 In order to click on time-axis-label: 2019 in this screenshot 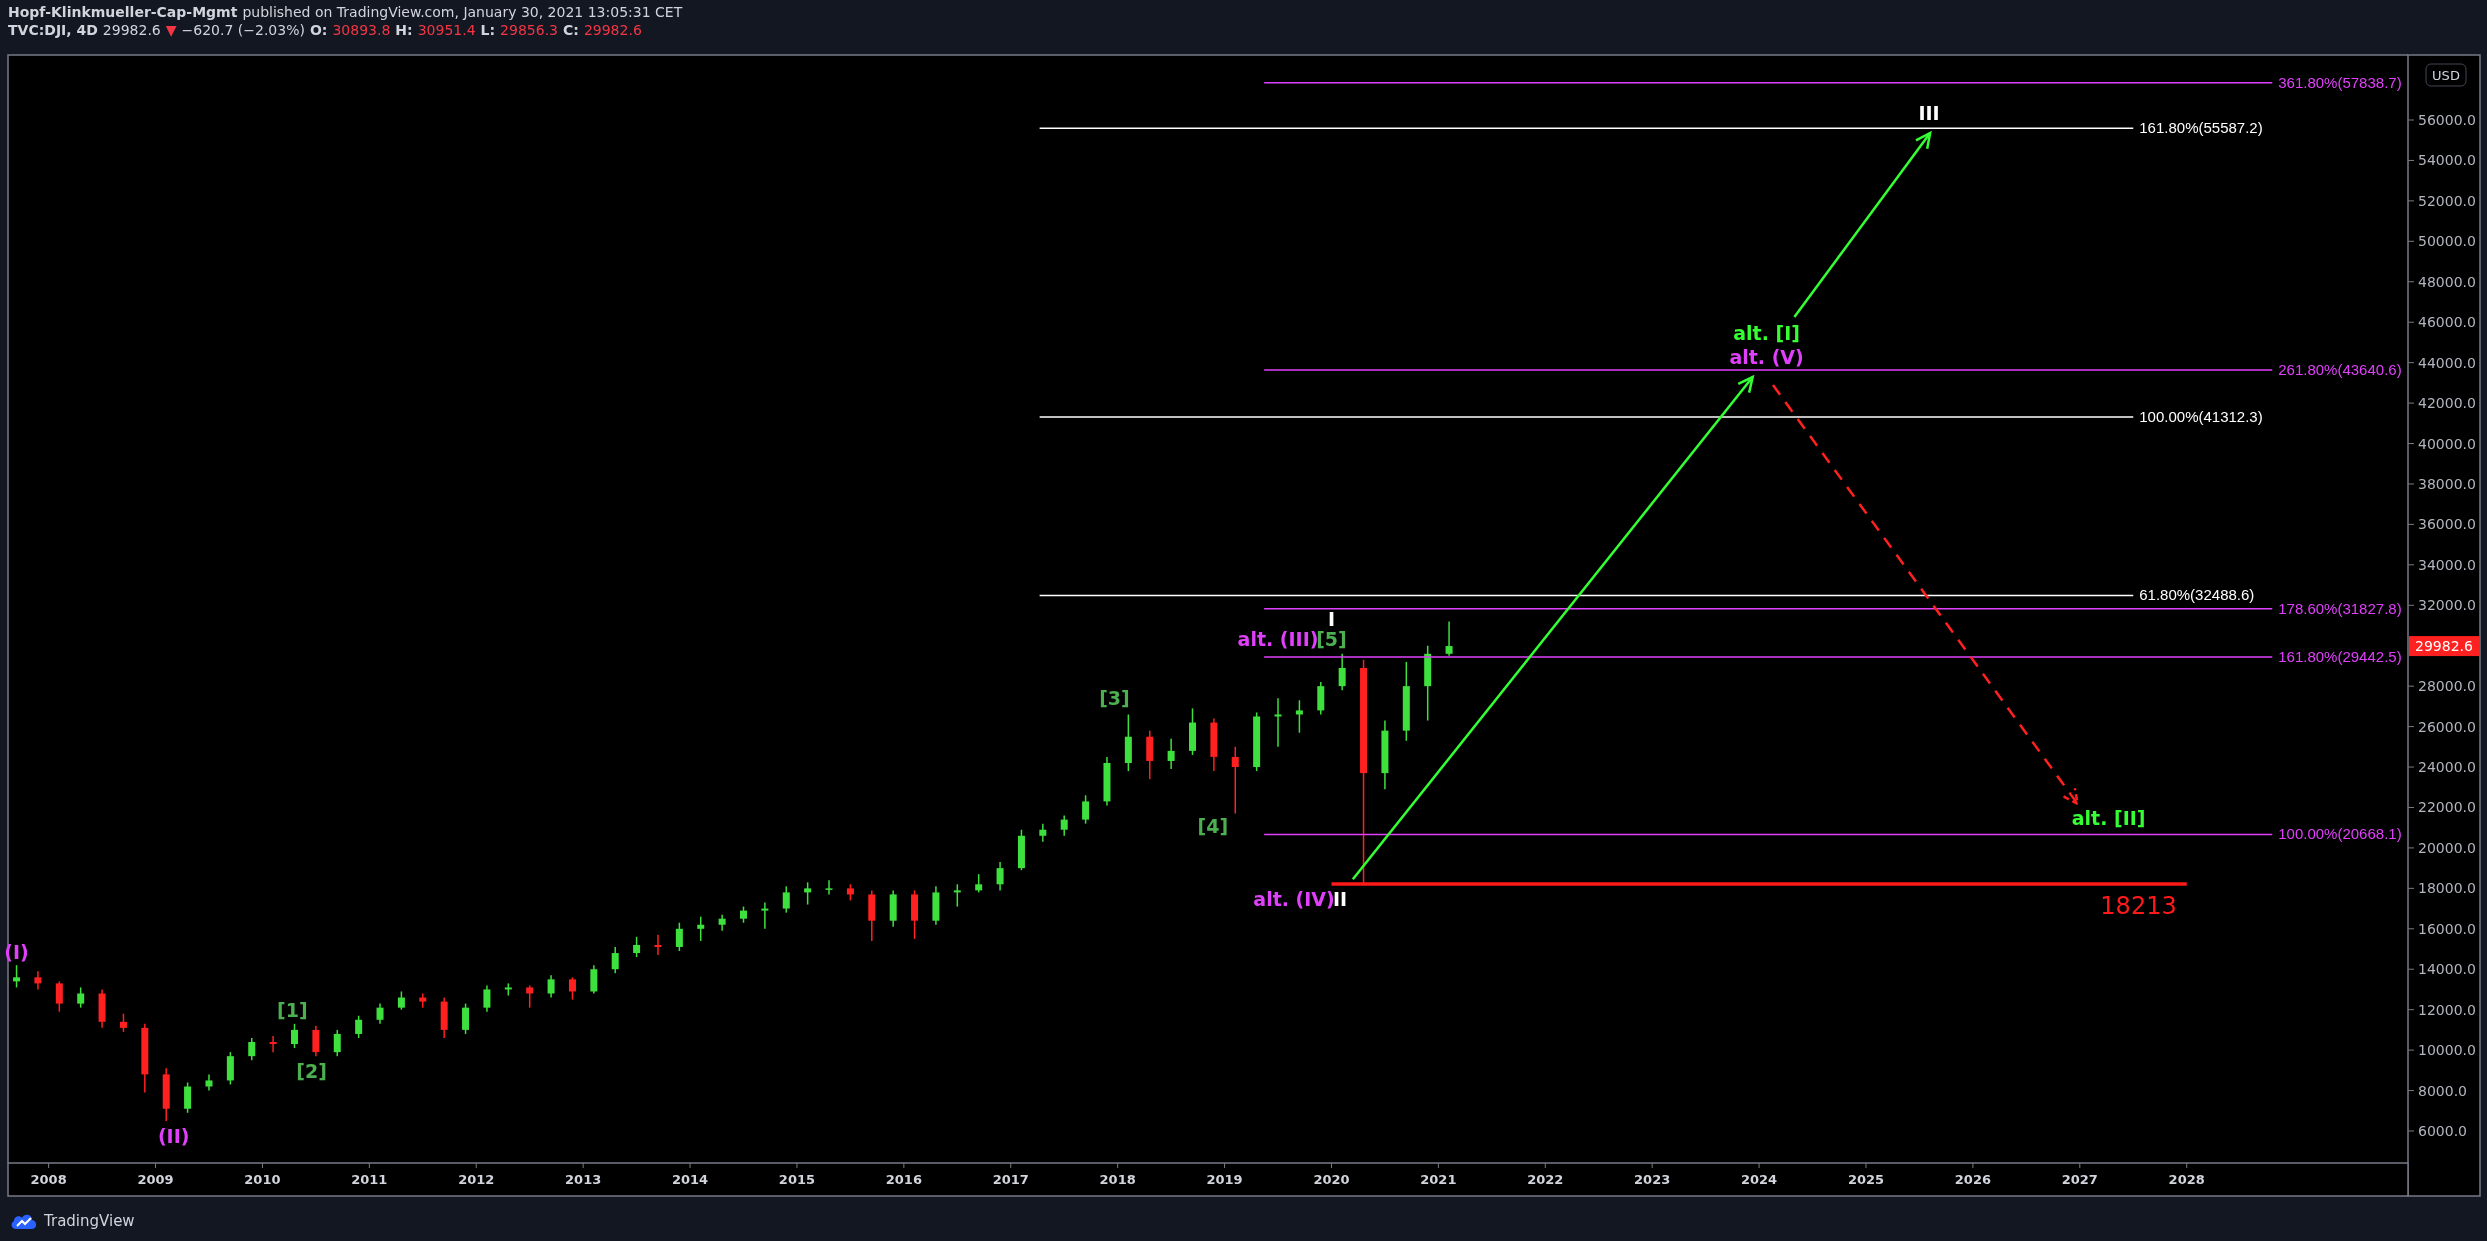, I will do `click(1224, 1179)`.